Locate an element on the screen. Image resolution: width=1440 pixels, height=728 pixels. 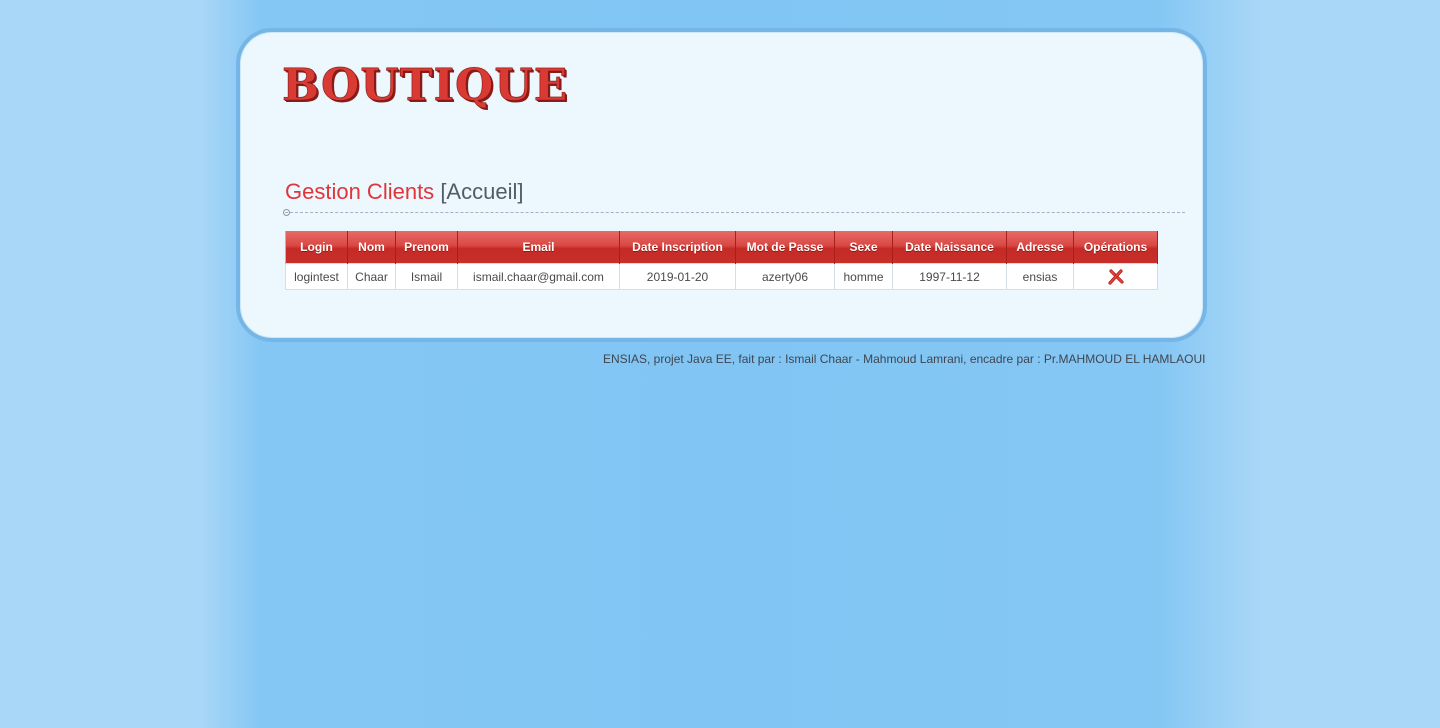
column-header-operations: Opérations is located at coordinates (1115, 247).